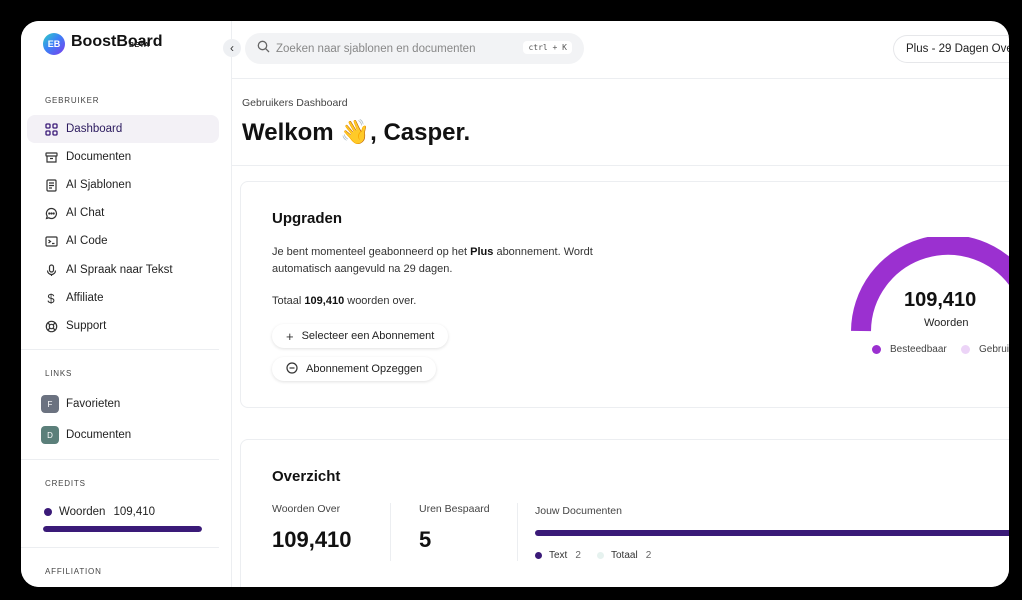 The width and height of the screenshot is (1022, 600). Describe the element at coordinates (99, 185) in the screenshot. I see `sidebar-item-label: AI Sjablonen` at that location.